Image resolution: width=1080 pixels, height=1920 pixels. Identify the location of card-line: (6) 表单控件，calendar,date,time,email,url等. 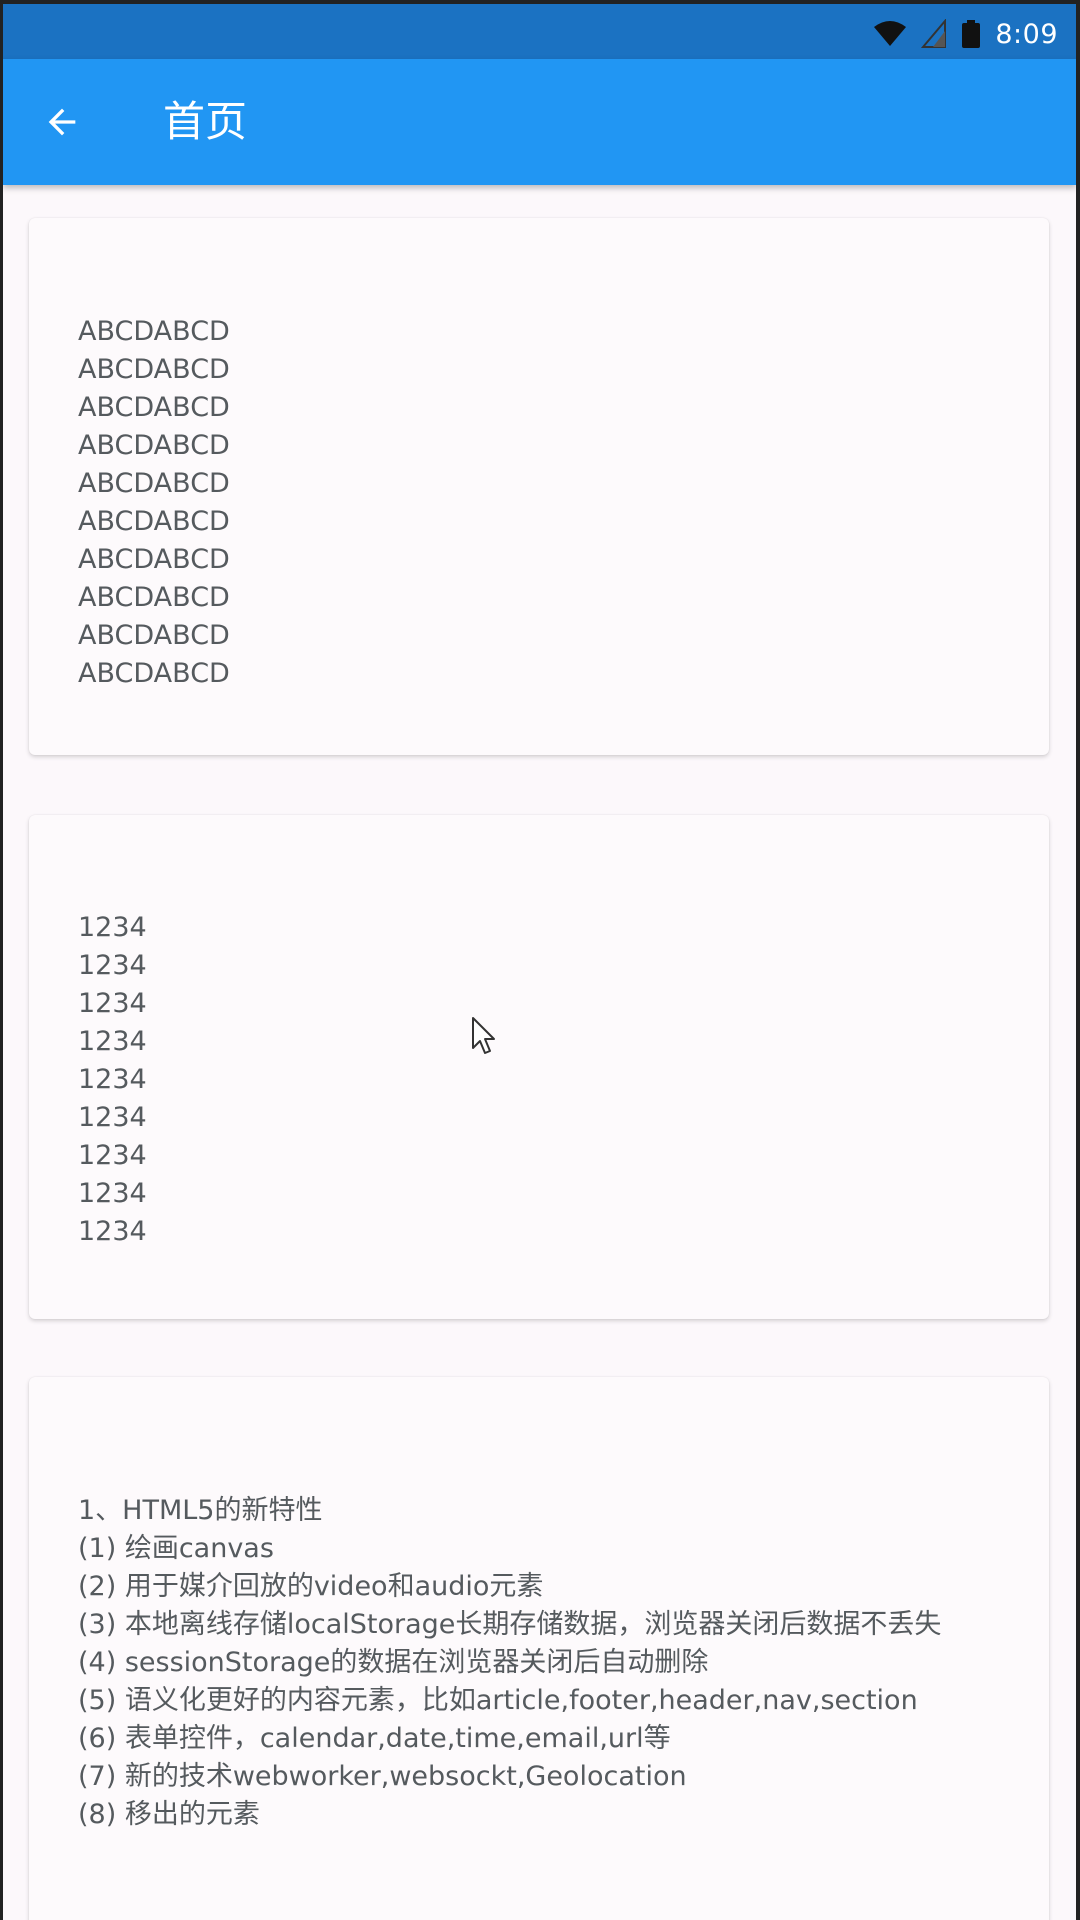
(374, 1738).